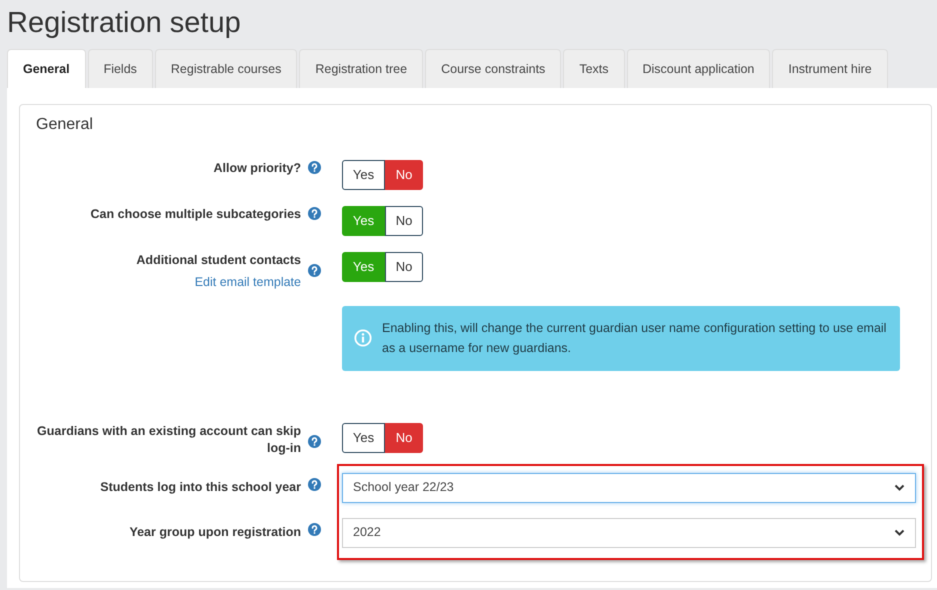  I want to click on tab: Fields, so click(120, 68).